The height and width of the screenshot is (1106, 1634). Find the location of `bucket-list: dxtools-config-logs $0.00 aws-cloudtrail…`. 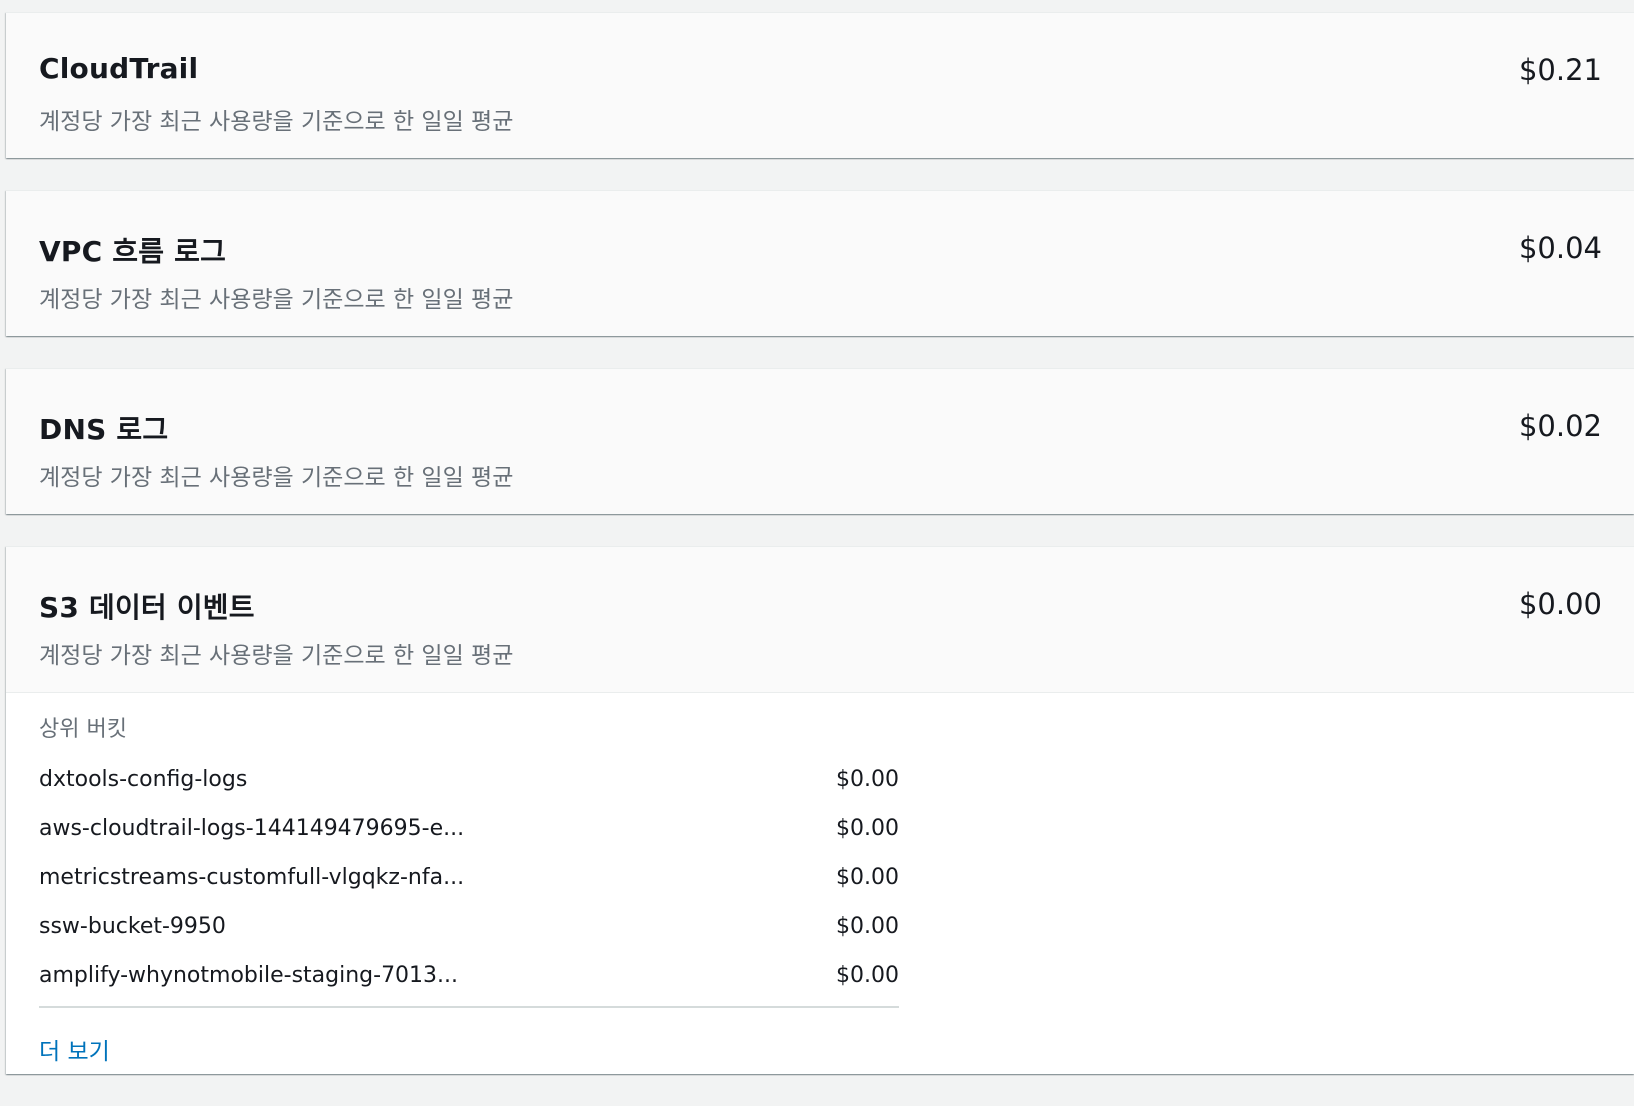

bucket-list: dxtools-config-logs $0.00 aws-cloudtrail… is located at coordinates (469, 877).